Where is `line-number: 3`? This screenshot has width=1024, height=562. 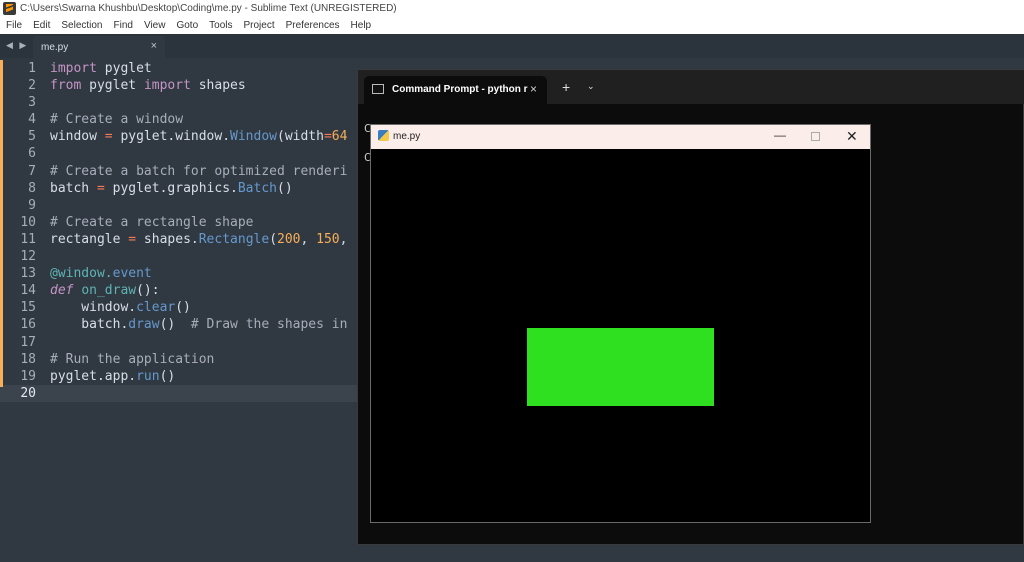
line-number: 3 is located at coordinates (32, 103).